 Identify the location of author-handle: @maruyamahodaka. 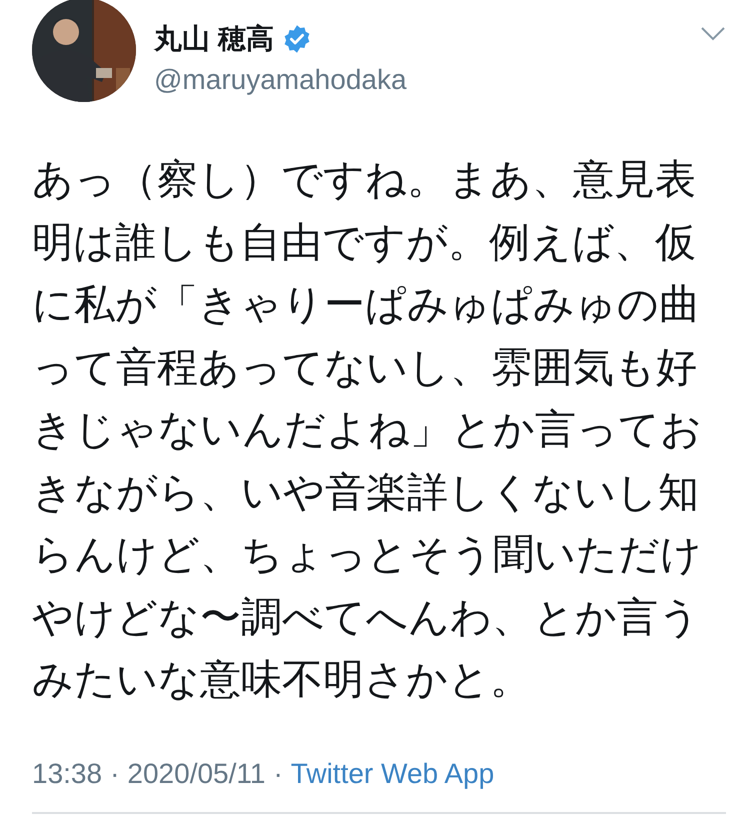
(281, 80).